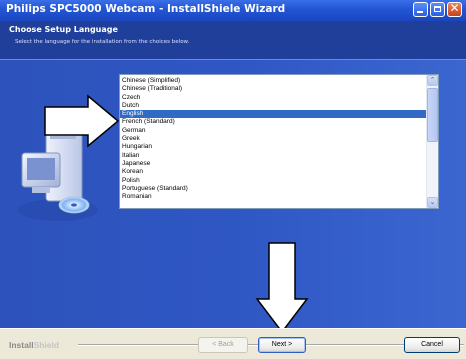 The width and height of the screenshot is (466, 359). I want to click on vertical-scrollbar: ⌃ ⌄, so click(432, 141).